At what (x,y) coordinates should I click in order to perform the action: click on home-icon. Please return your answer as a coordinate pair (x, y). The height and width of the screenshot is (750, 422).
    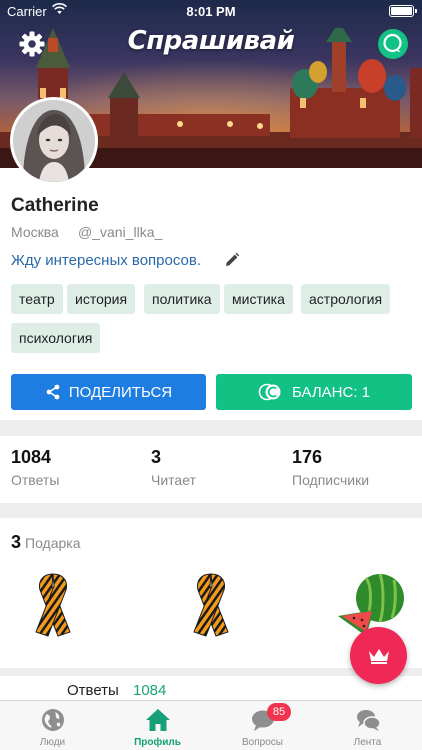
    Looking at the image, I should click on (158, 720).